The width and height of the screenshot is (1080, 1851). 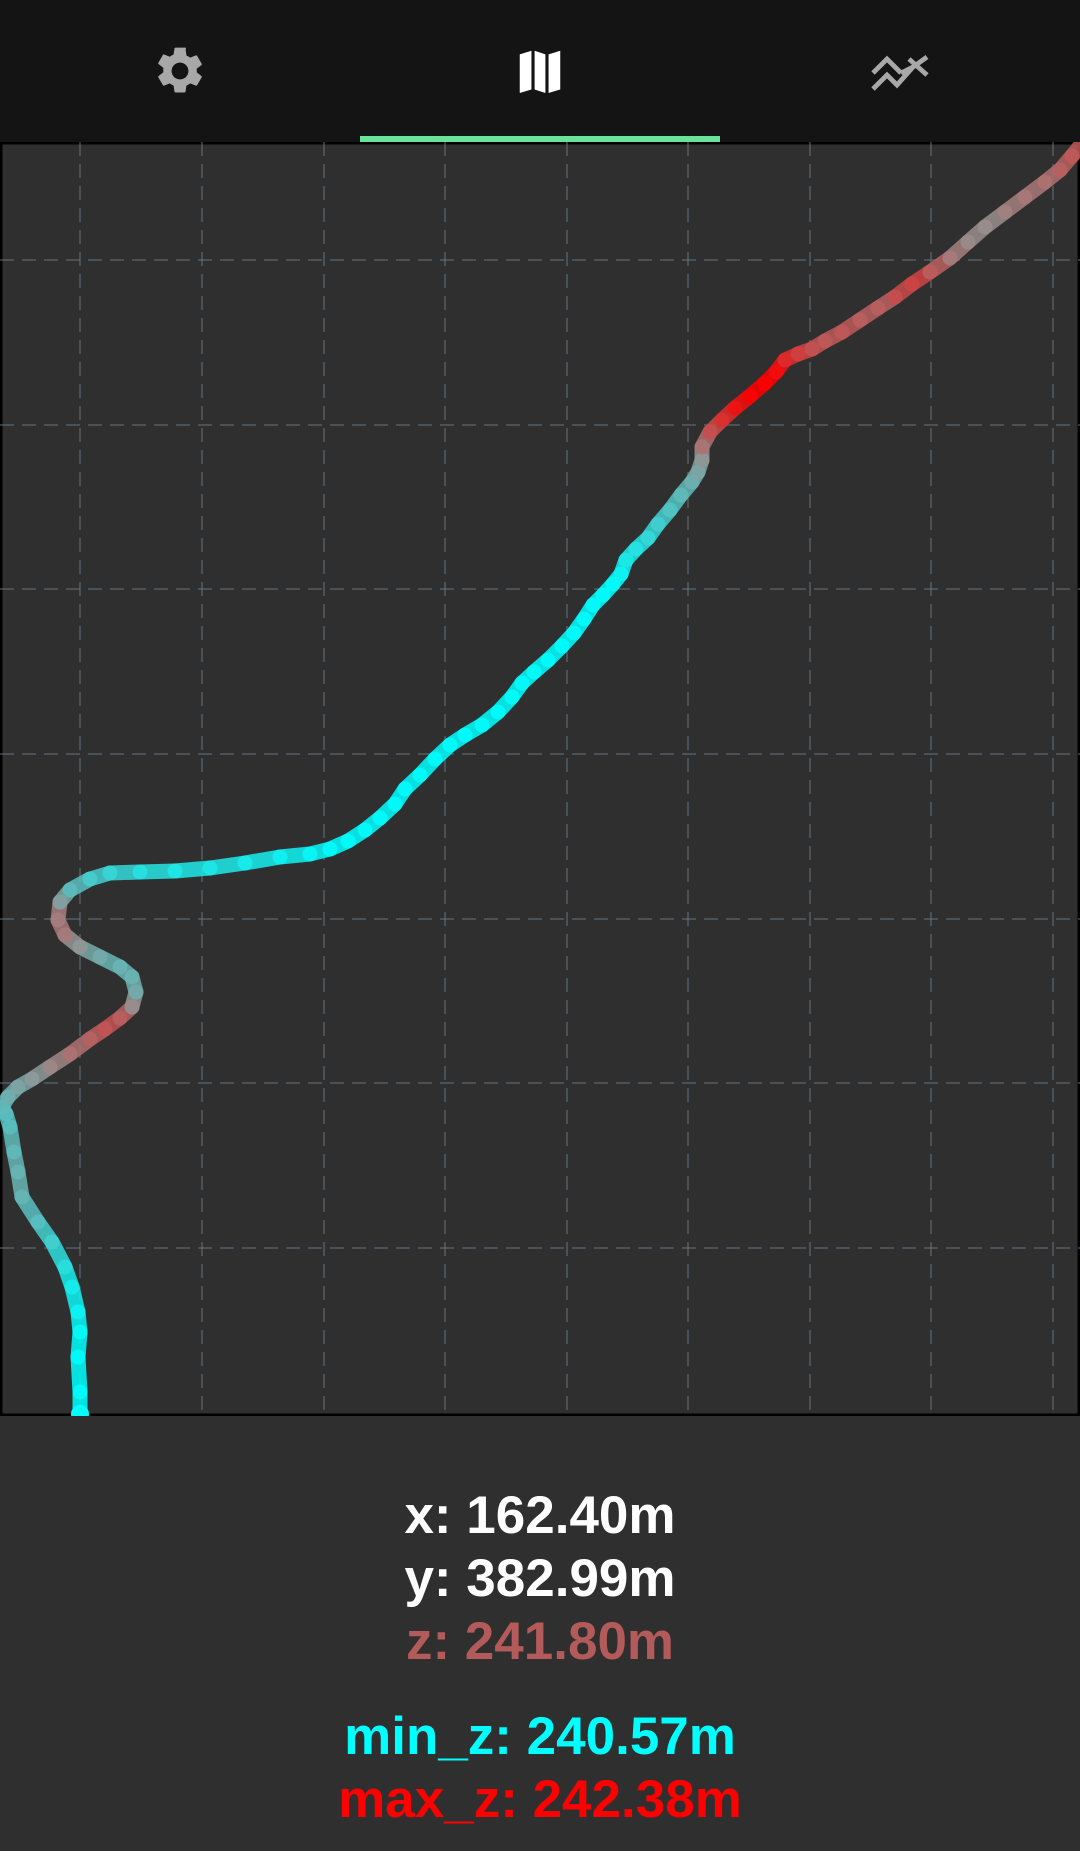 I want to click on tab-map, so click(x=540, y=71).